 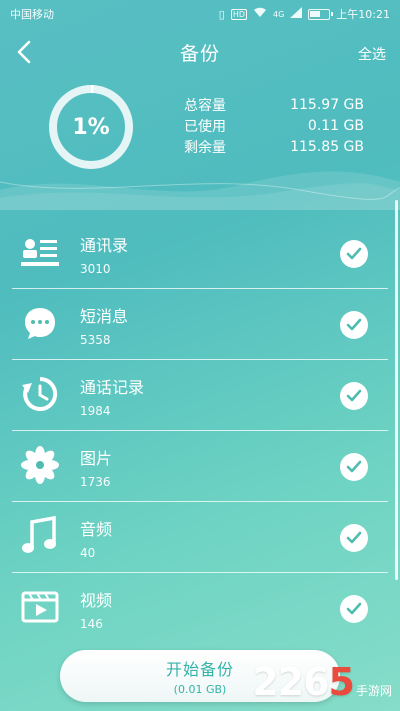 I want to click on item-title: 图片, so click(x=96, y=458).